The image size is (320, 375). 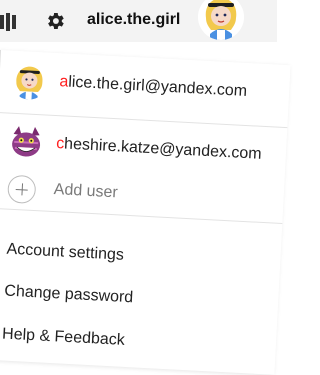 I want to click on menu-item-help-feedback: Help & Feedback, so click(x=64, y=338).